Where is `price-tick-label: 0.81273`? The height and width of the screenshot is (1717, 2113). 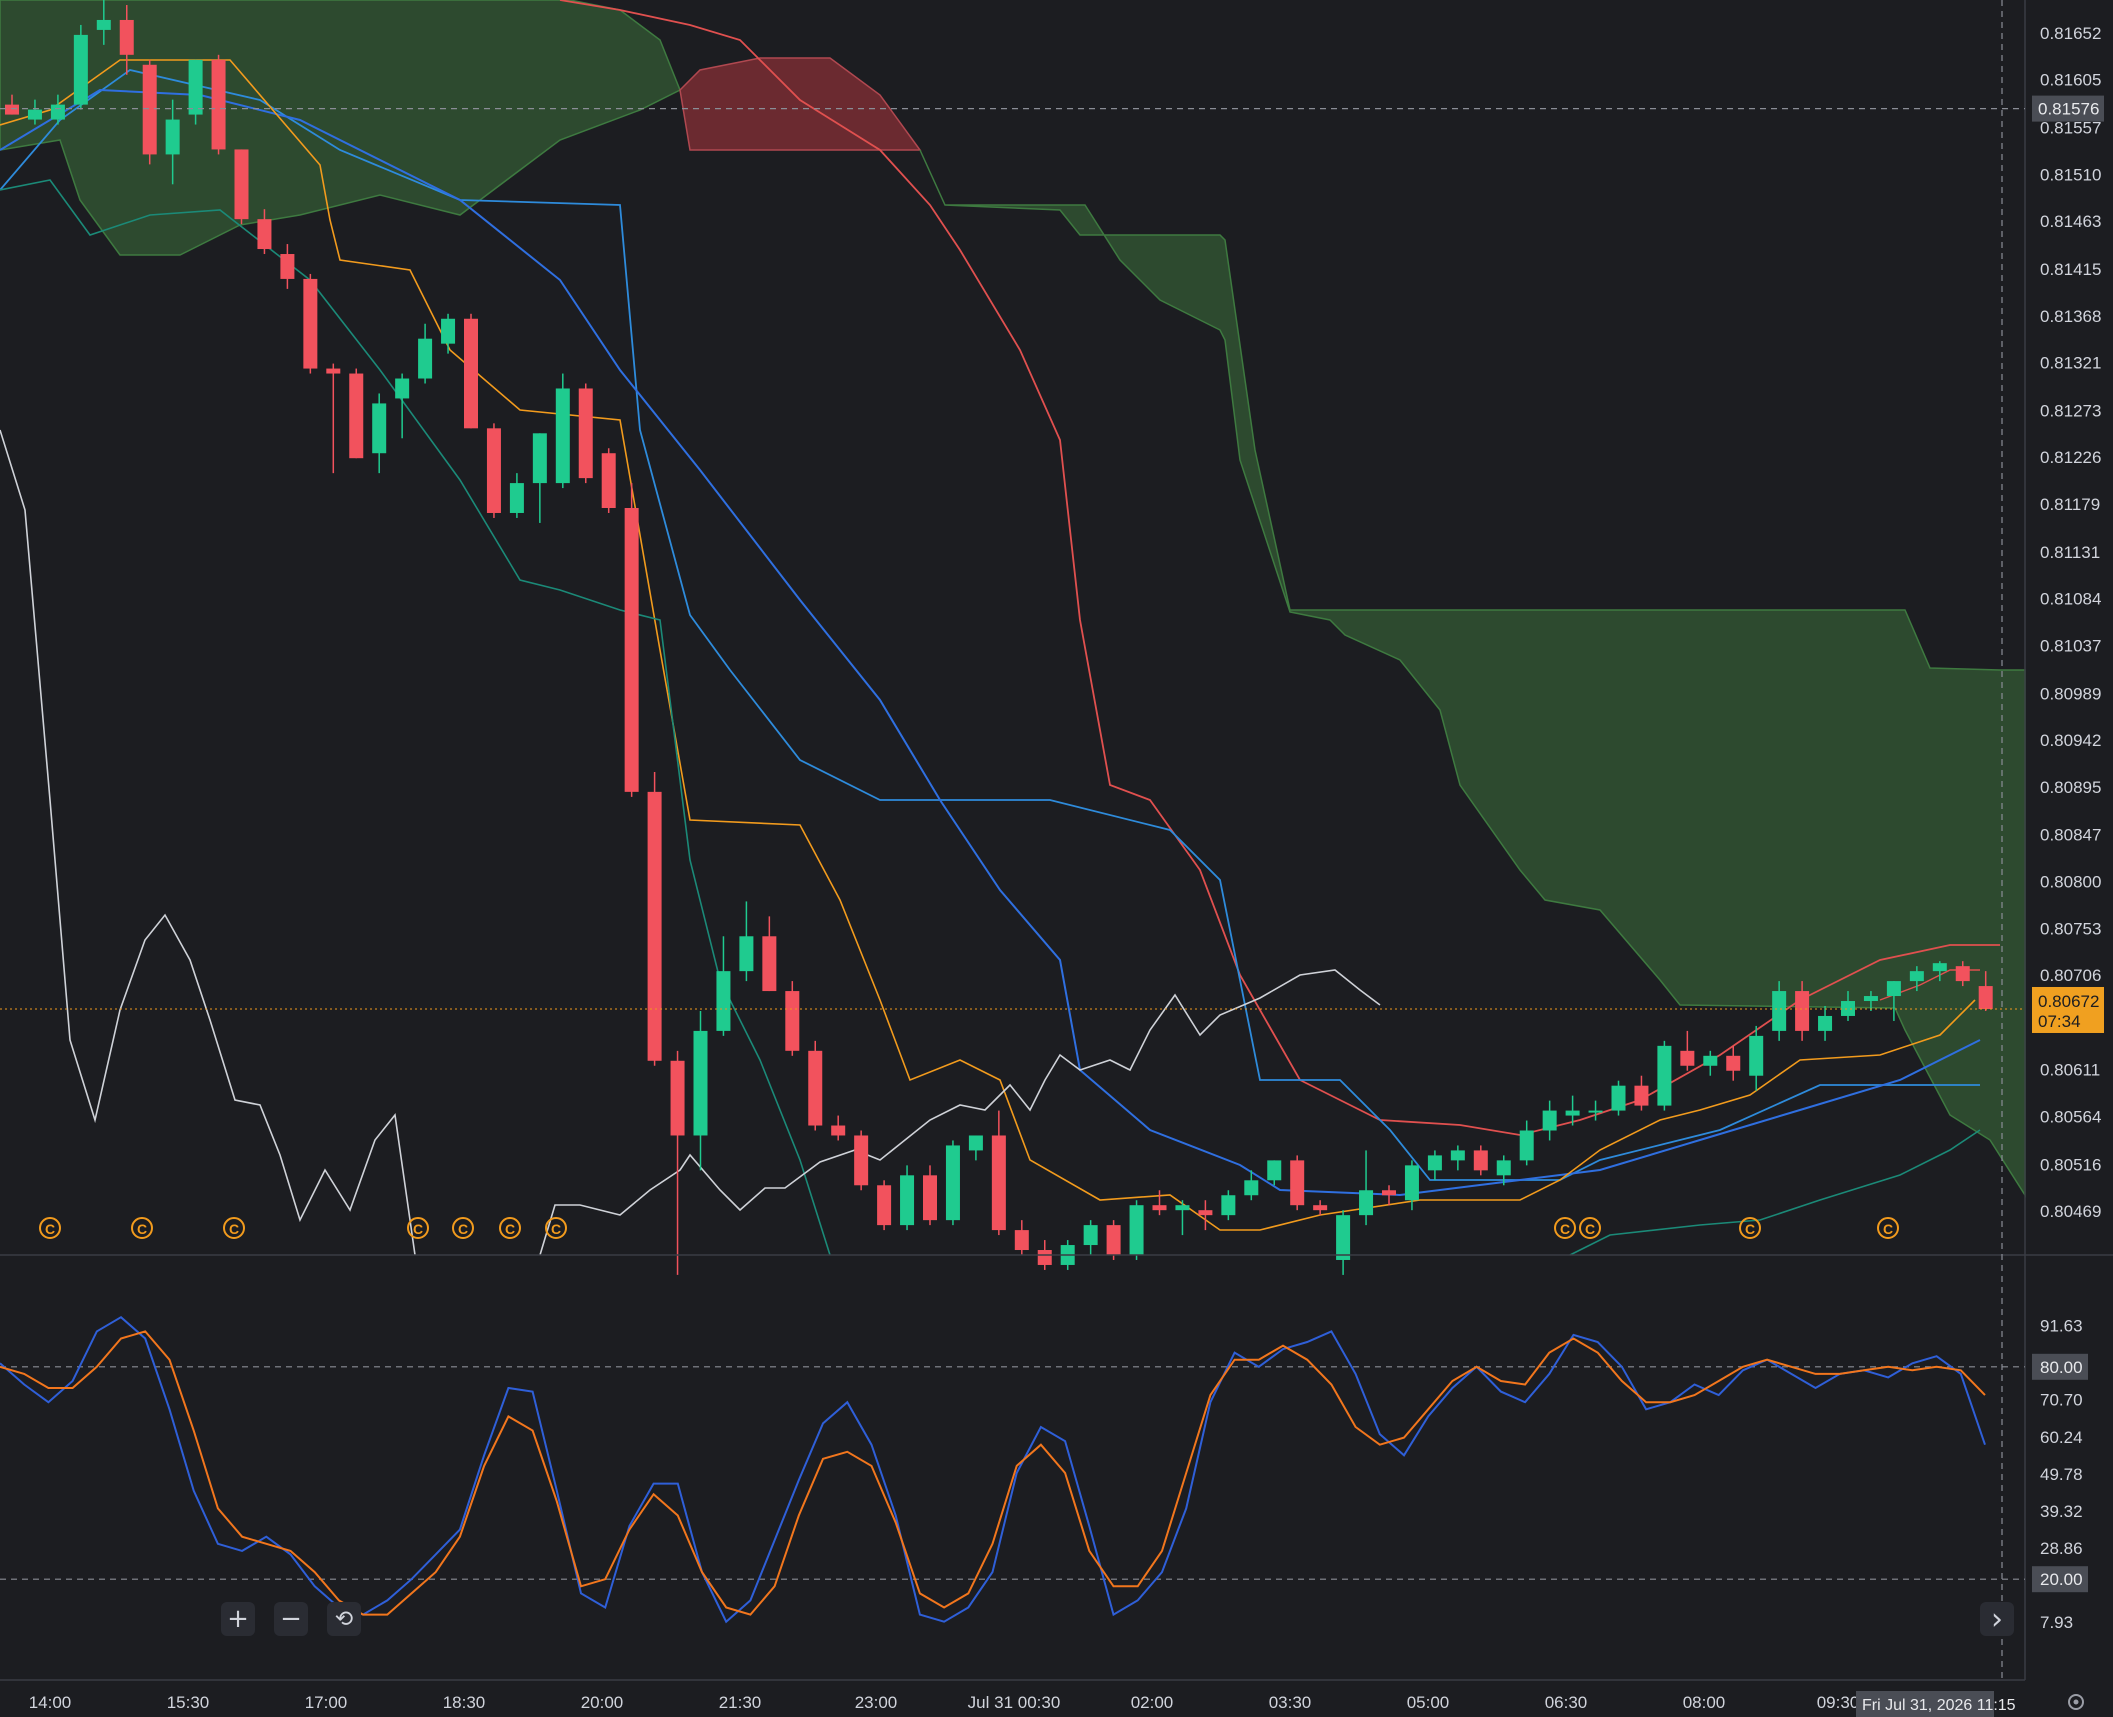 price-tick-label: 0.81273 is located at coordinates (2070, 410).